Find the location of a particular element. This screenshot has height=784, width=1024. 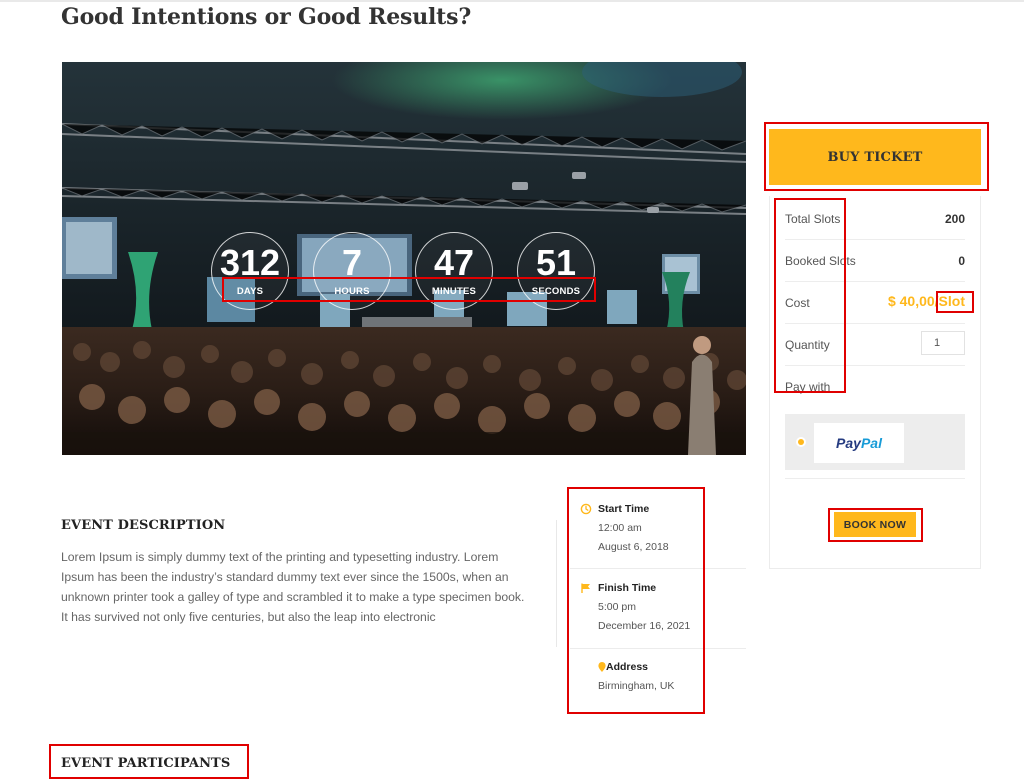

flag-icon is located at coordinates (585, 588).